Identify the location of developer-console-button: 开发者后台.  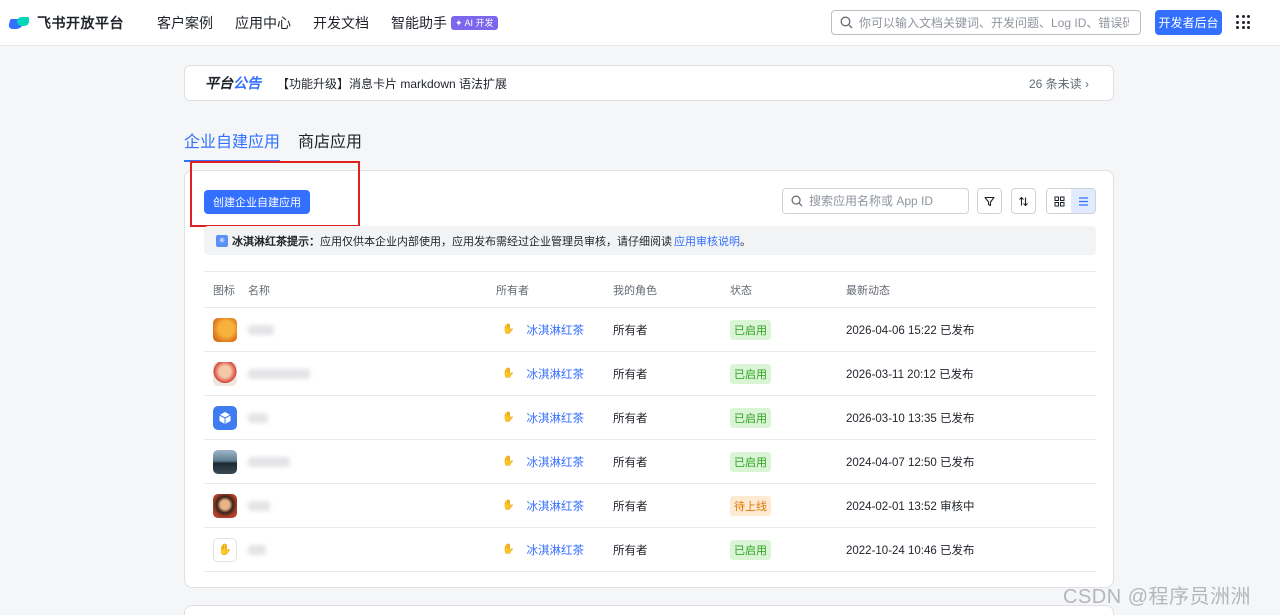
(1188, 22).